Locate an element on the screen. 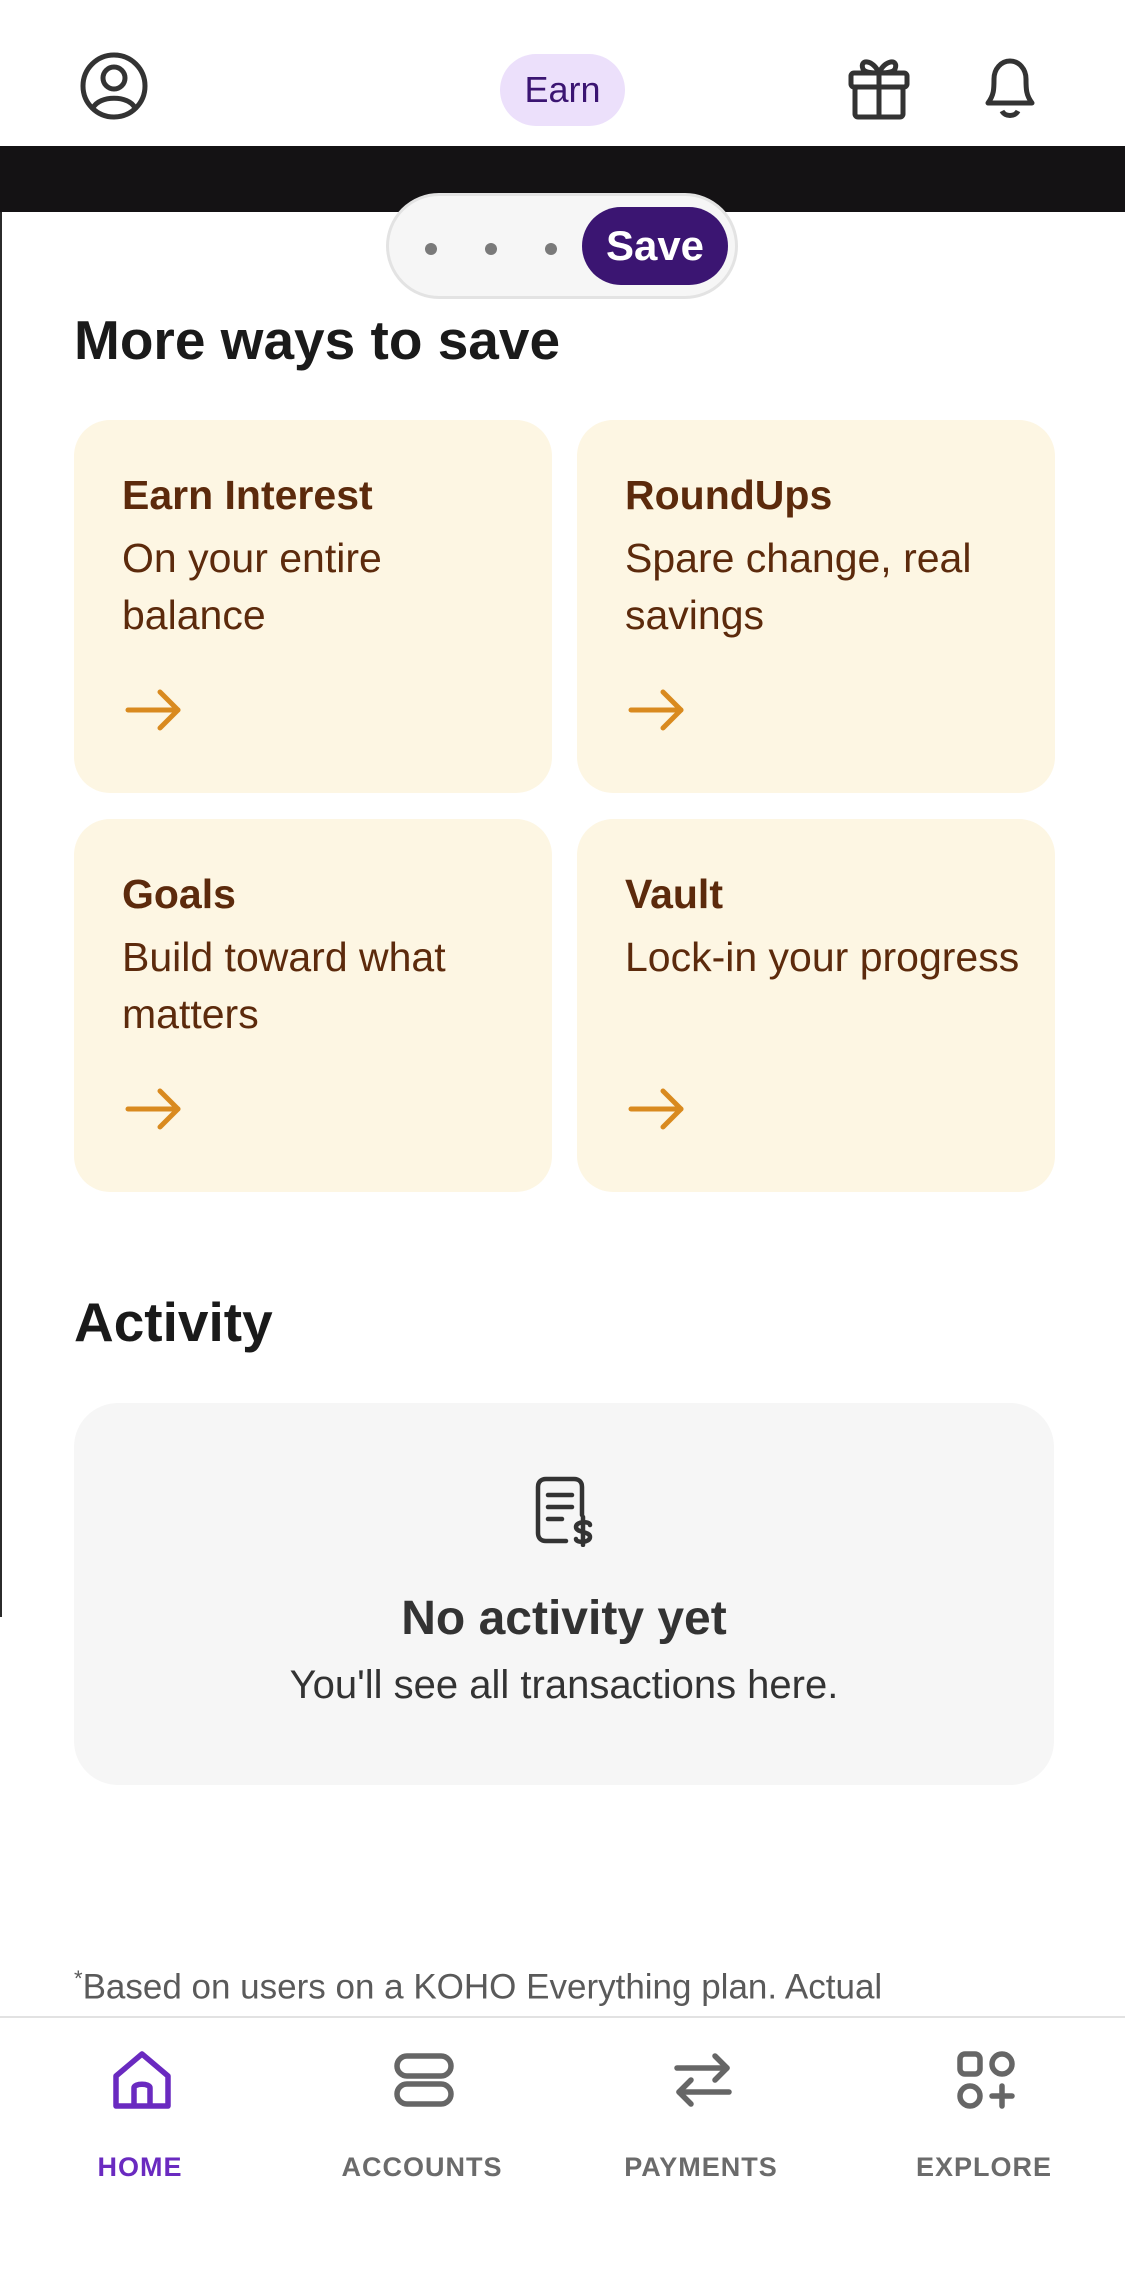 The height and width of the screenshot is (2286, 1125). apps-plus-icon is located at coordinates (986, 2082).